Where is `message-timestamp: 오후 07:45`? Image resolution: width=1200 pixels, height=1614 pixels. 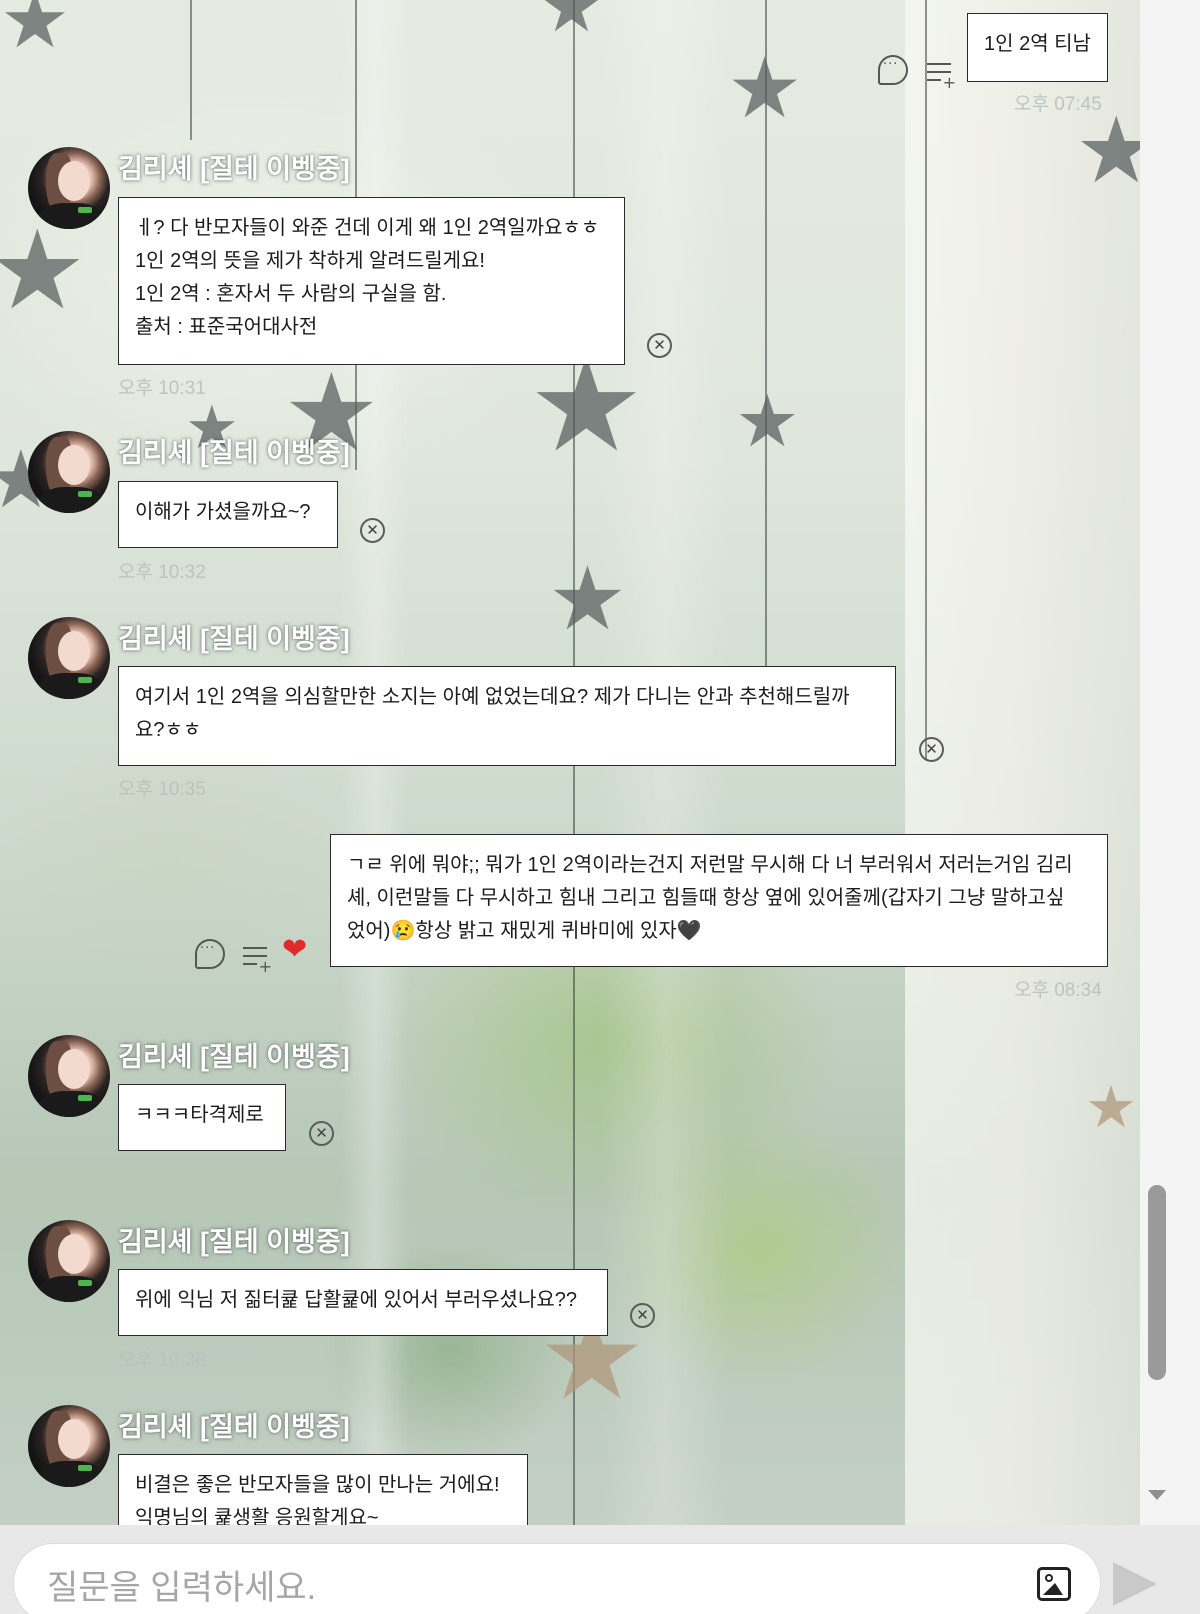 message-timestamp: 오후 07:45 is located at coordinates (1058, 104).